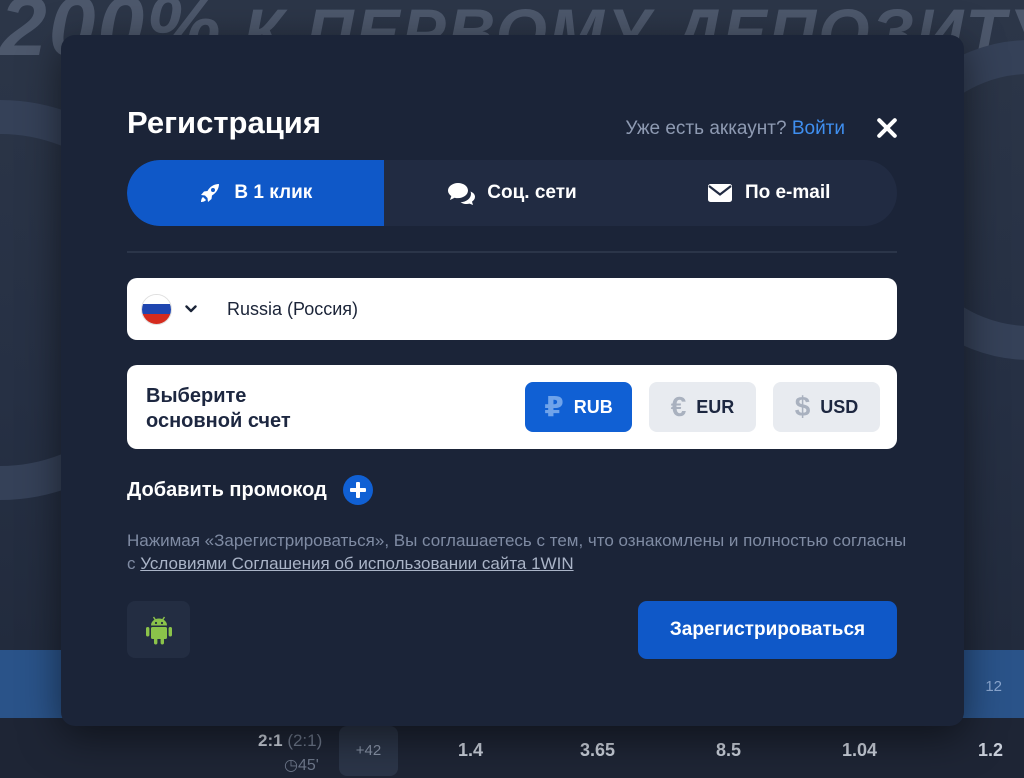 This screenshot has width=1024, height=778. I want to click on rocket-icon, so click(210, 193).